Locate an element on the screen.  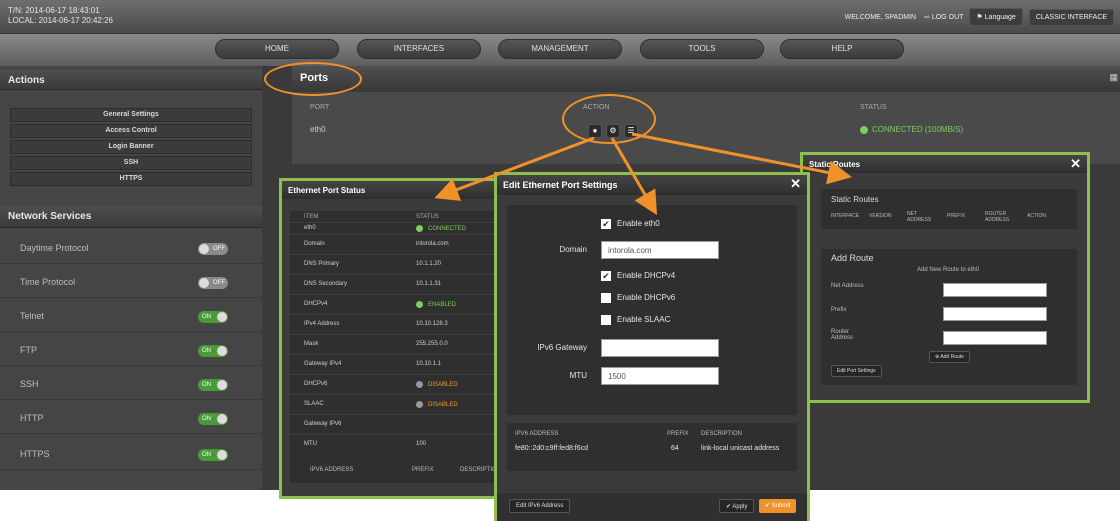
row-key: Gateway IPv6 is located at coordinates (323, 424).